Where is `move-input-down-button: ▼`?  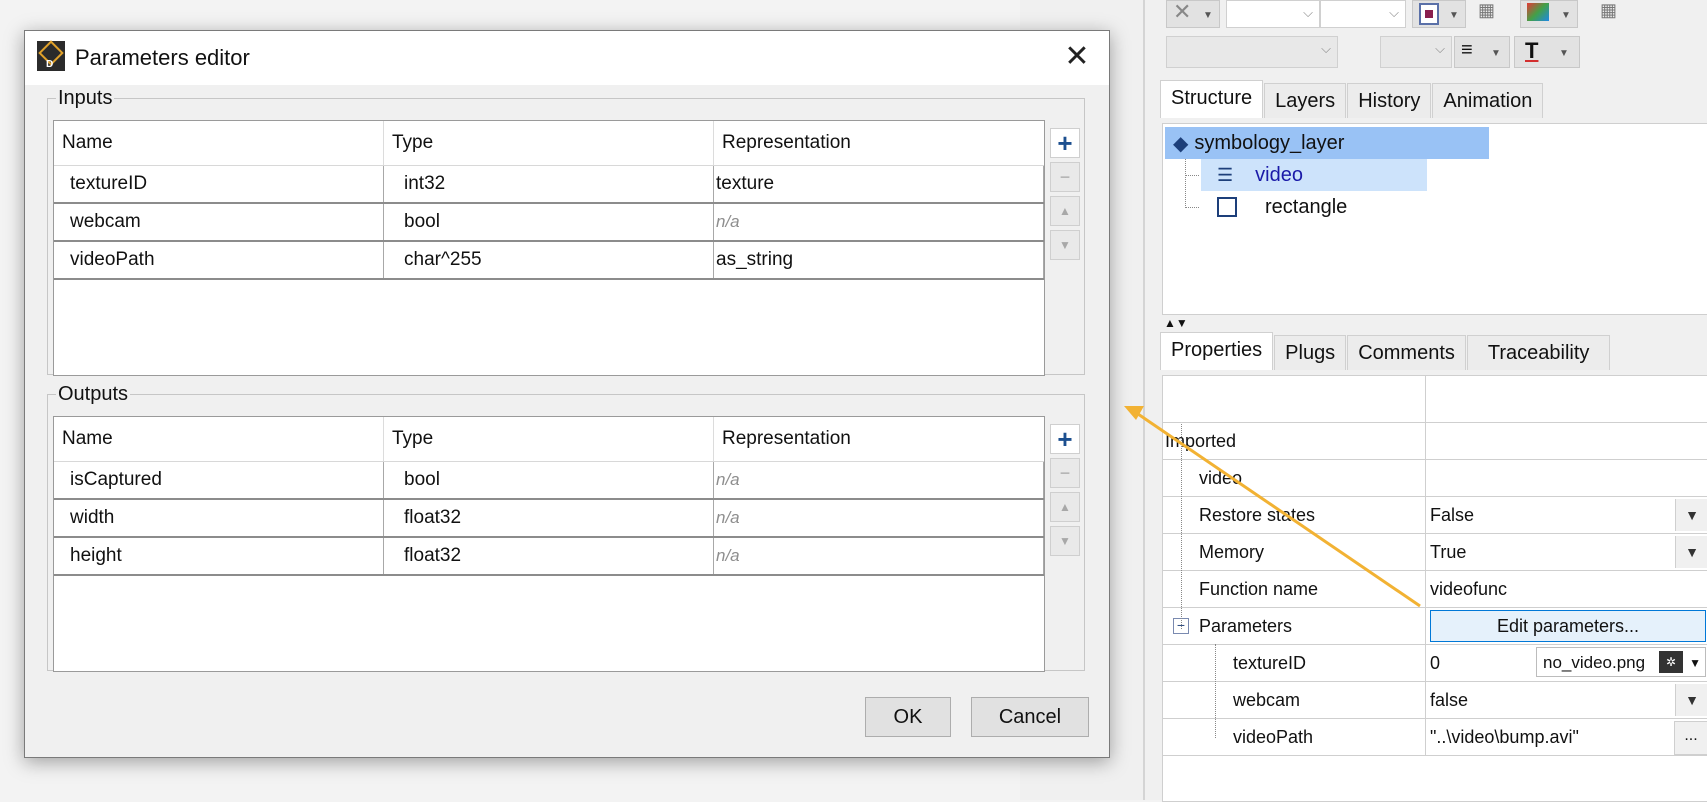 move-input-down-button: ▼ is located at coordinates (1065, 245).